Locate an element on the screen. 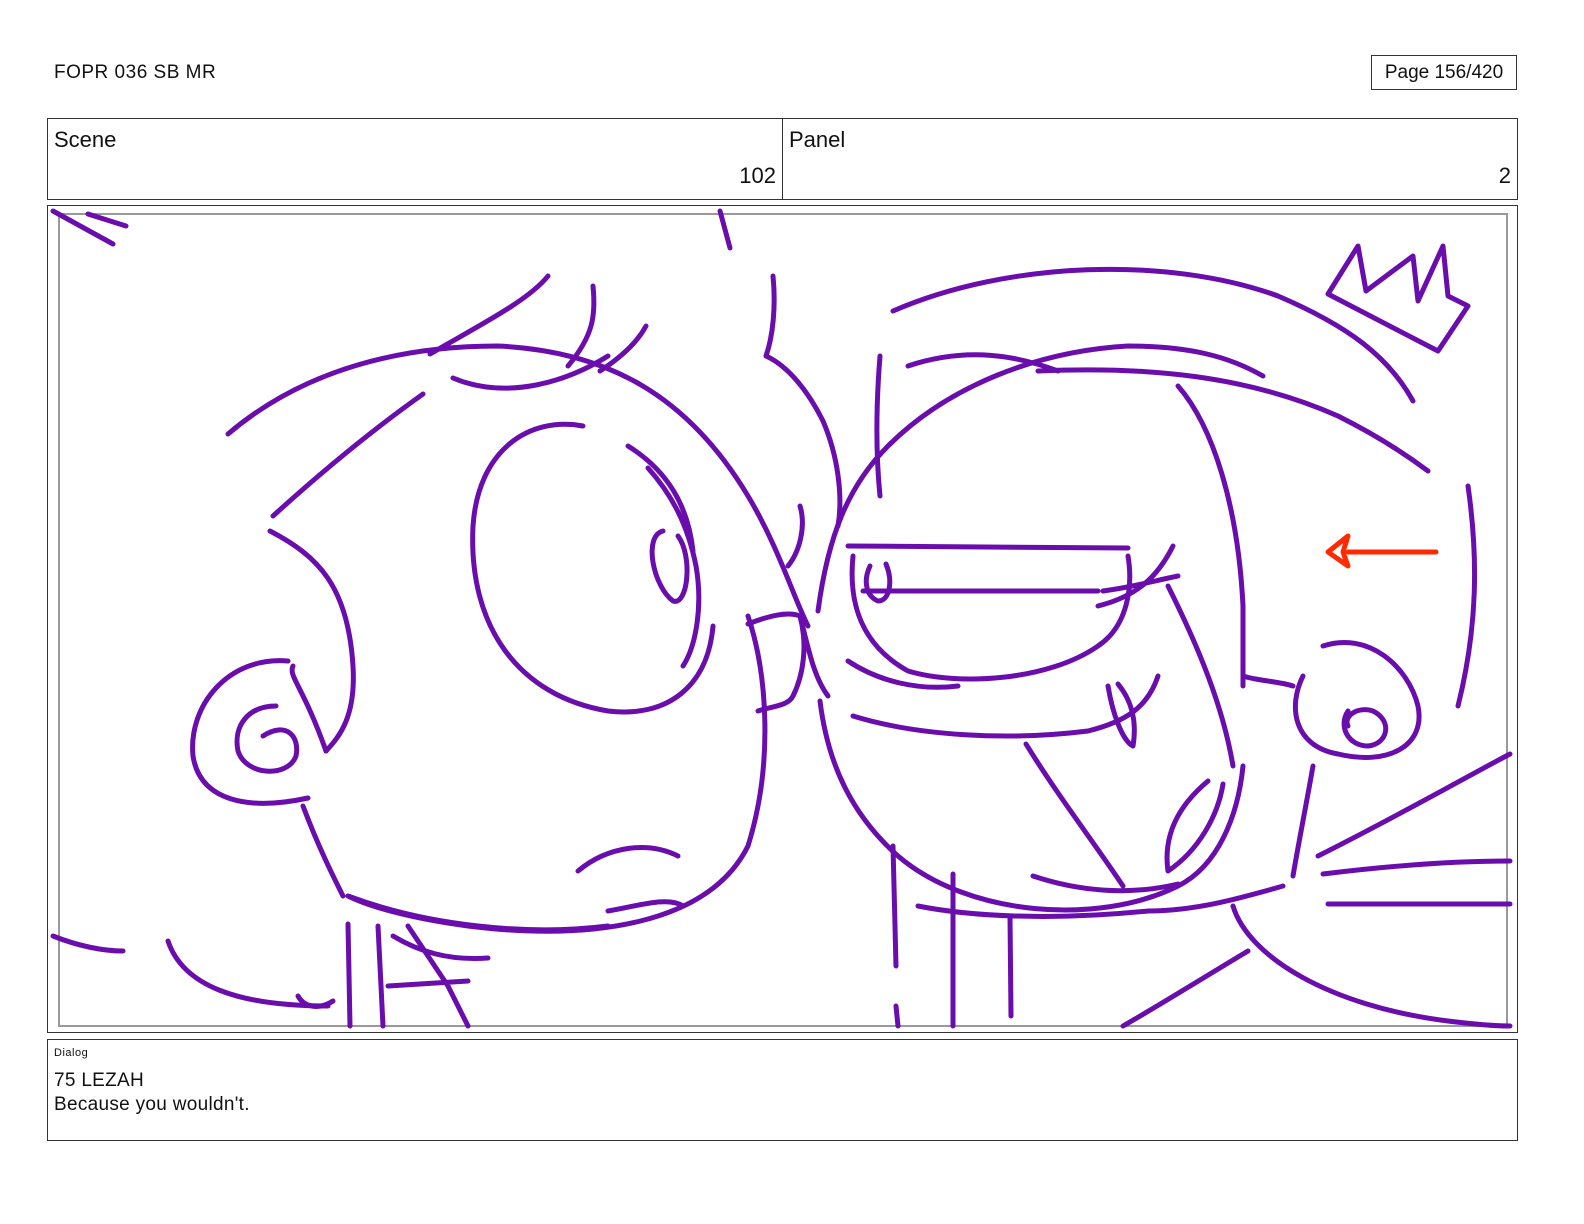  dialog-box: Dialog 75 LEZAH Because you wouldn't. is located at coordinates (782, 1090).